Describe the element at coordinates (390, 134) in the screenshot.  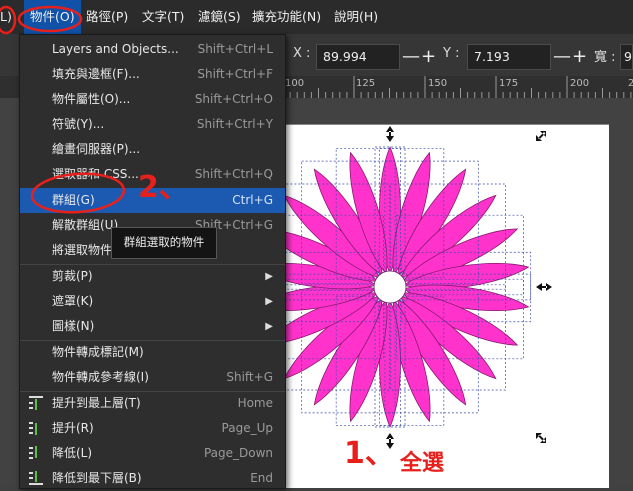
I see `scale-handle-top` at that location.